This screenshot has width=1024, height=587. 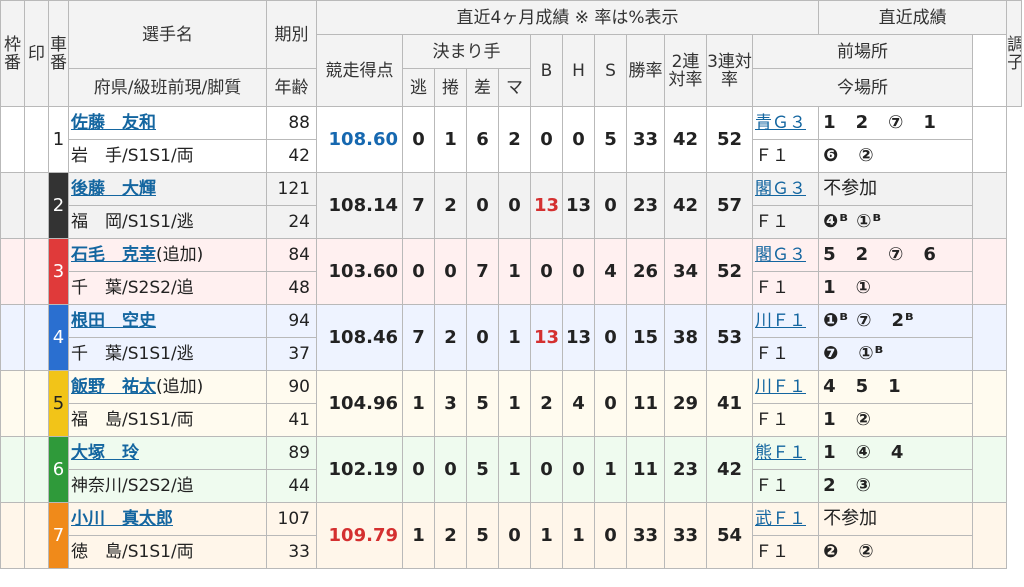 I want to click on h-value: 0, so click(x=578, y=271).